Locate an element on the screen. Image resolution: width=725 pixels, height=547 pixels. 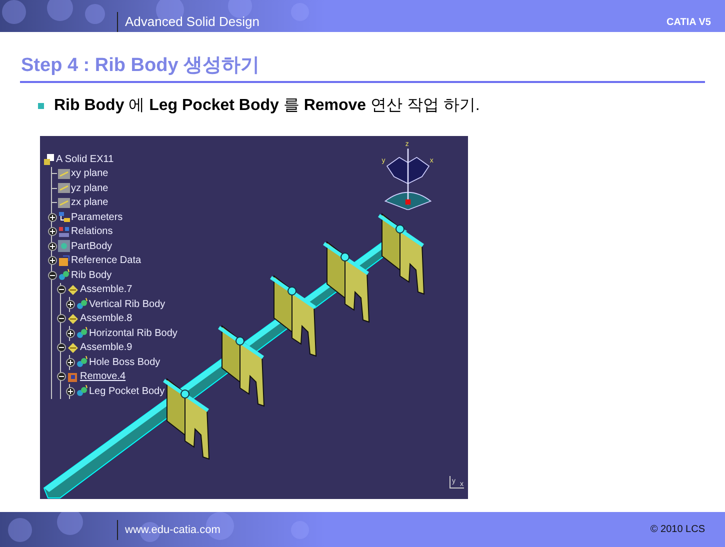
parameters-icon is located at coordinates (64, 217).